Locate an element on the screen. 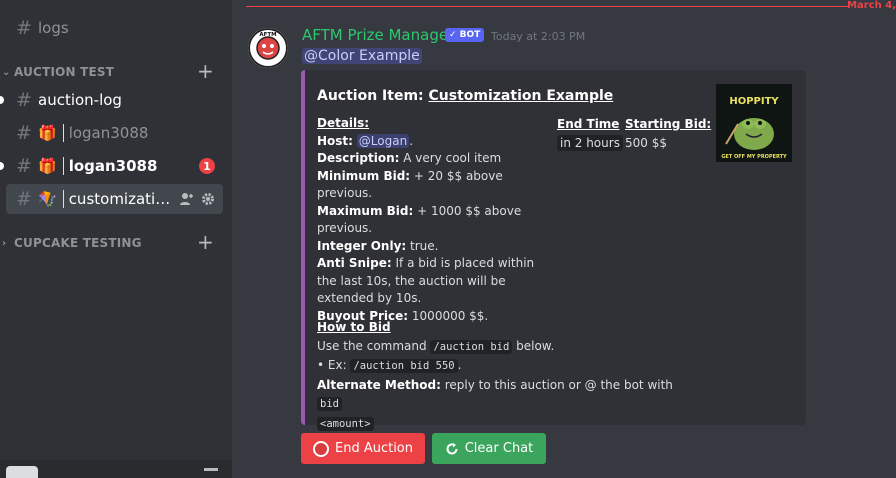 The image size is (896, 478). svg-text: GET OFF MY PROPERTY is located at coordinates (754, 157).